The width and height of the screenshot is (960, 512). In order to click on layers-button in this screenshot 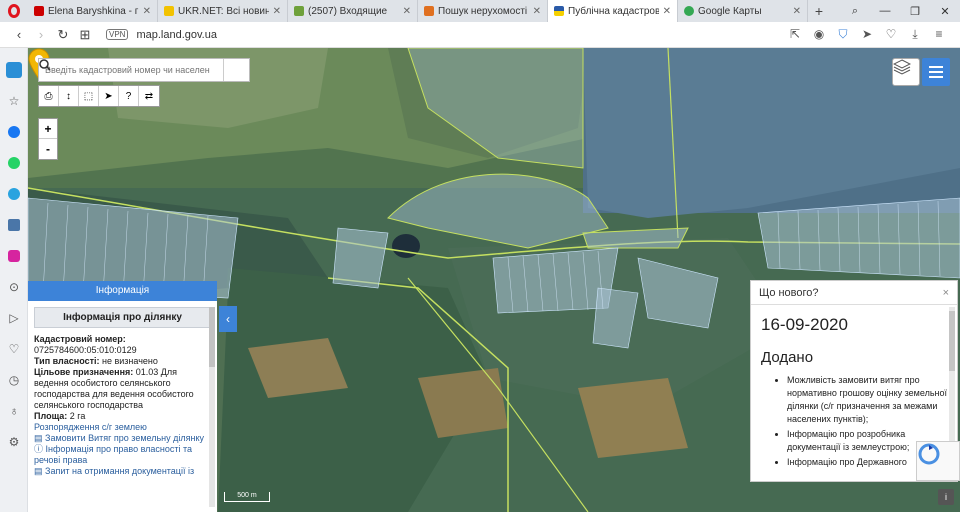, I will do `click(906, 72)`.